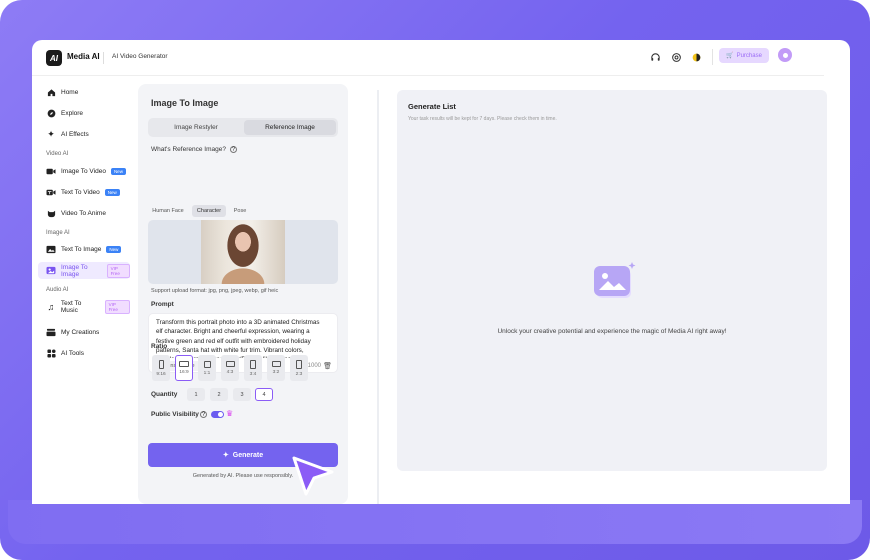  Describe the element at coordinates (217, 414) in the screenshot. I see `public-visibility-toggle` at that location.